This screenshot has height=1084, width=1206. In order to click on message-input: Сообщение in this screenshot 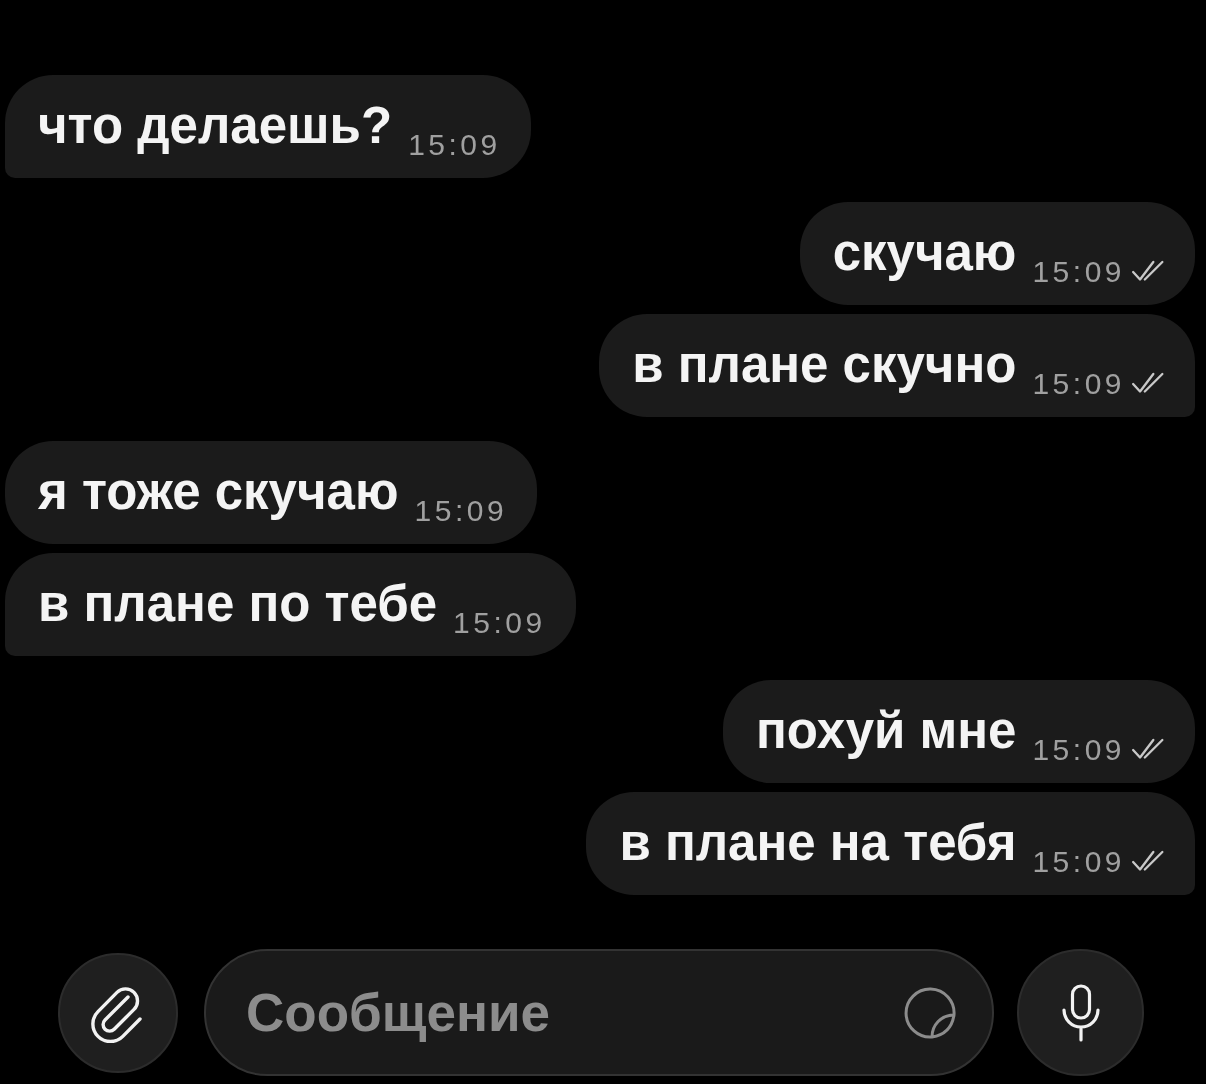, I will do `click(599, 1012)`.